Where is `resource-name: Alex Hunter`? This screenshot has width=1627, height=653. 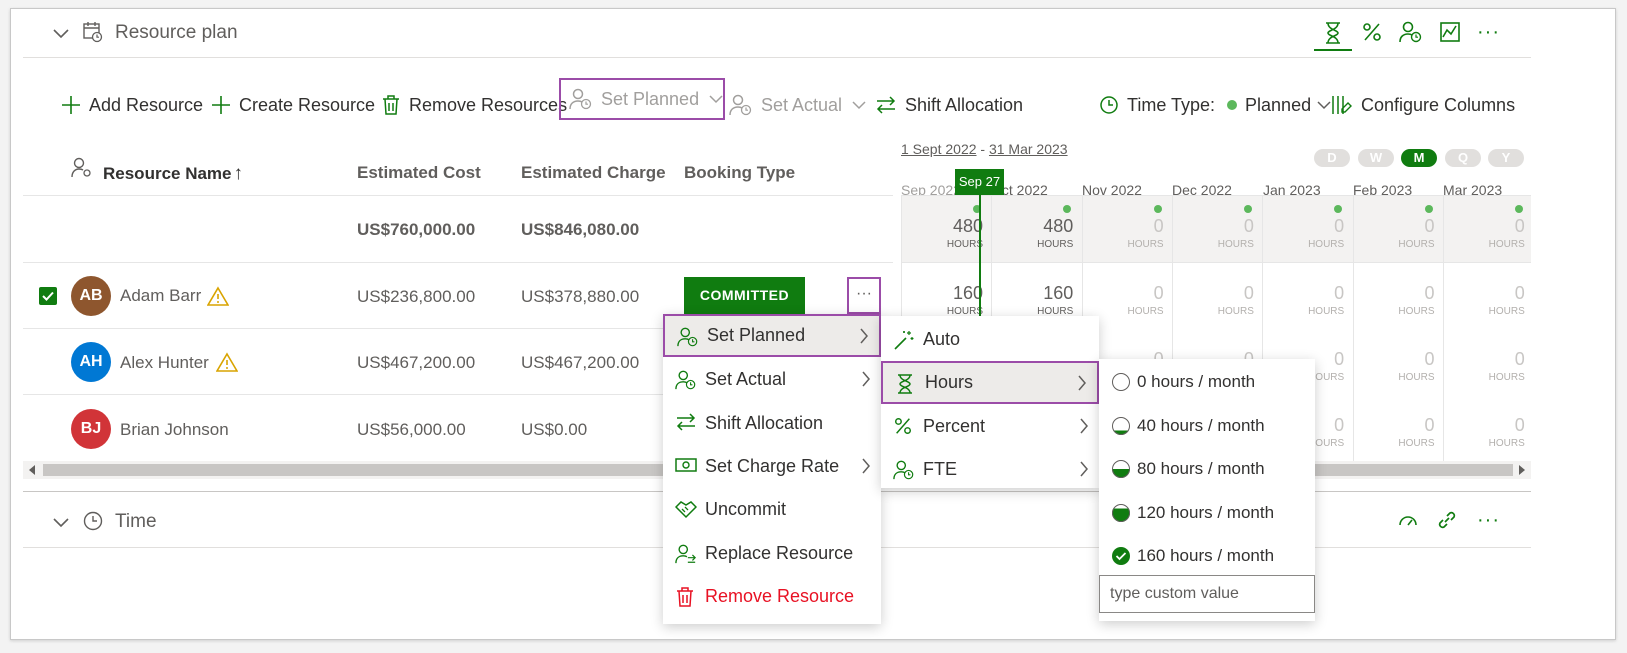
resource-name: Alex Hunter is located at coordinates (164, 363).